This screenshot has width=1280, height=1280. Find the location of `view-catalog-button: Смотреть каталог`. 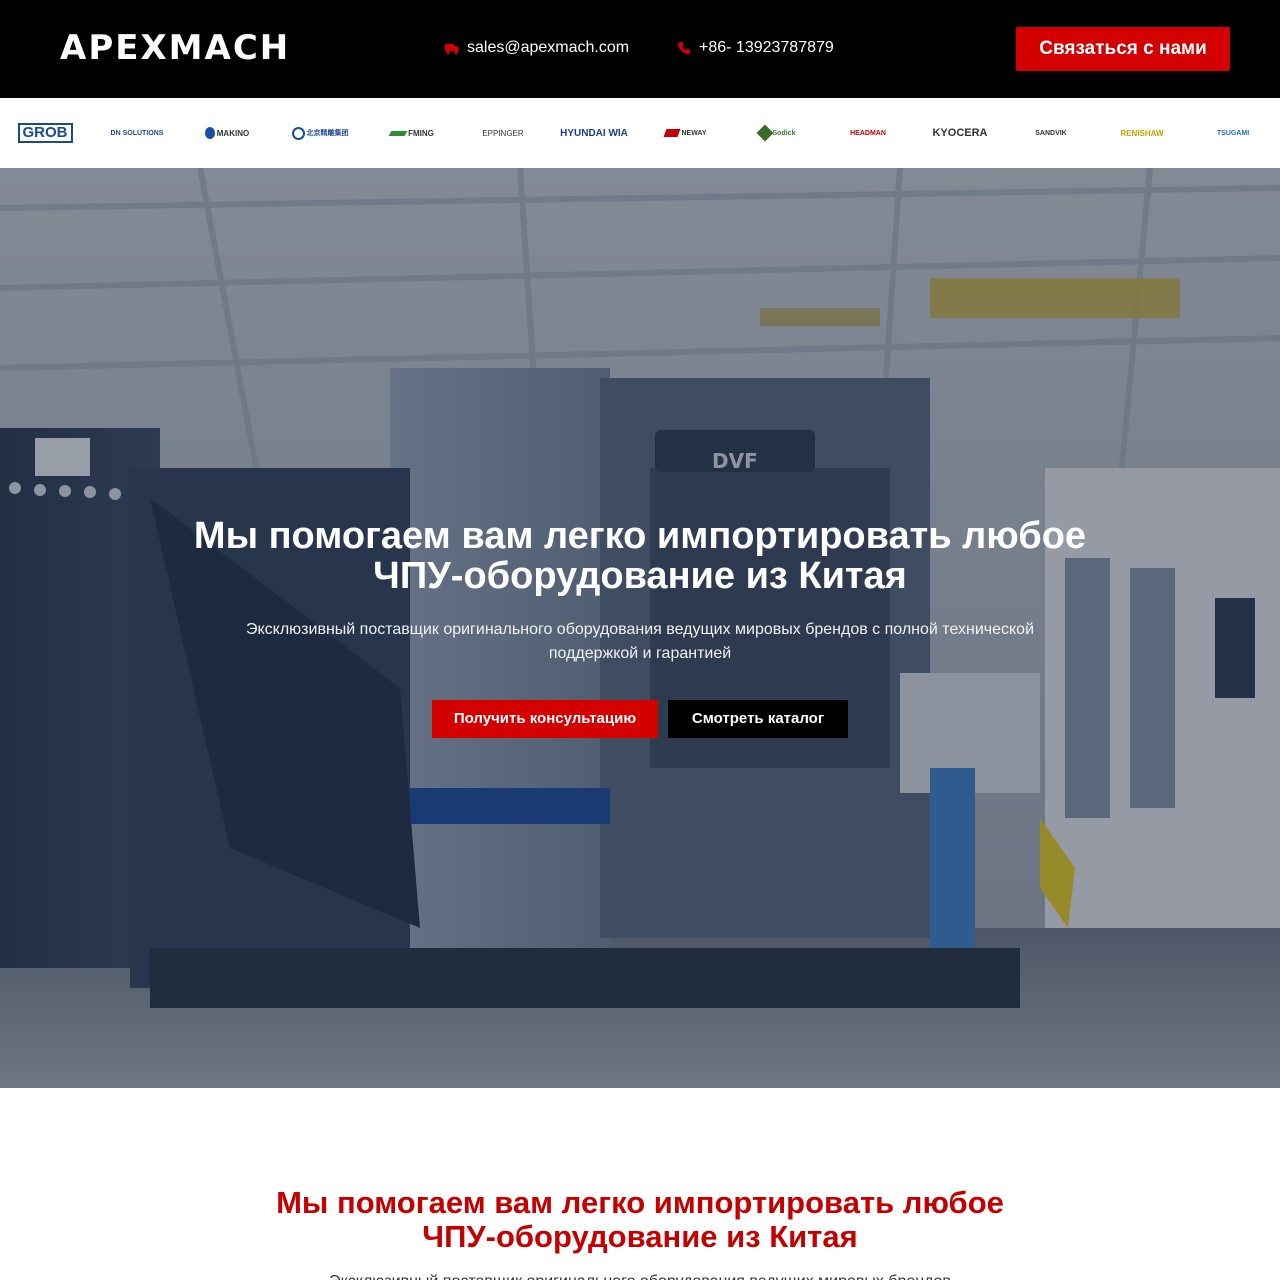

view-catalog-button: Смотреть каталог is located at coordinates (758, 719).